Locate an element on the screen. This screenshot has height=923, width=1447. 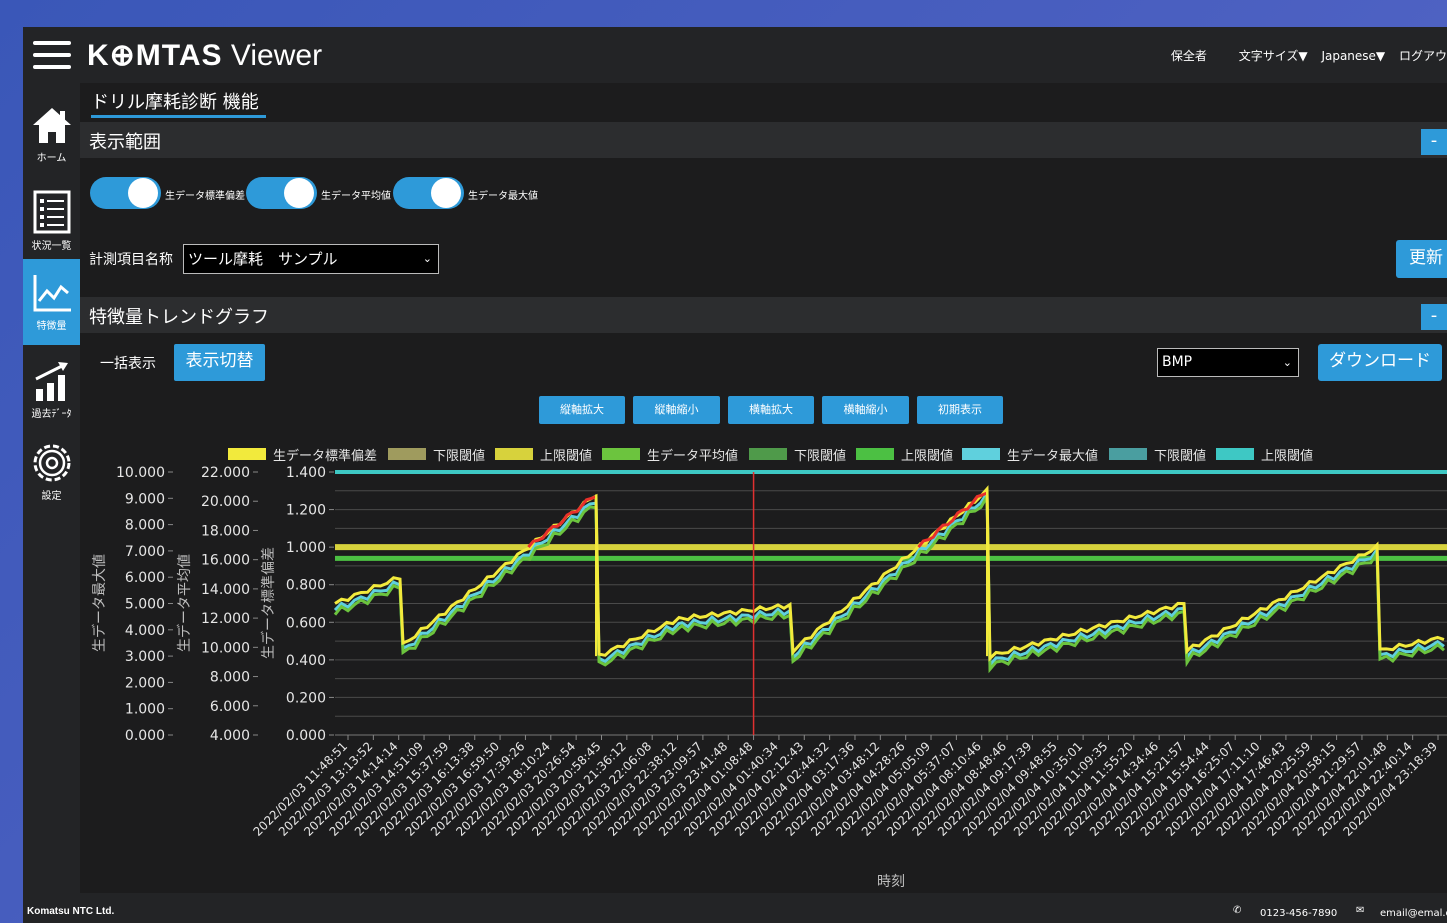
y-axis-max-tick: 1.000 is located at coordinates (145, 710).